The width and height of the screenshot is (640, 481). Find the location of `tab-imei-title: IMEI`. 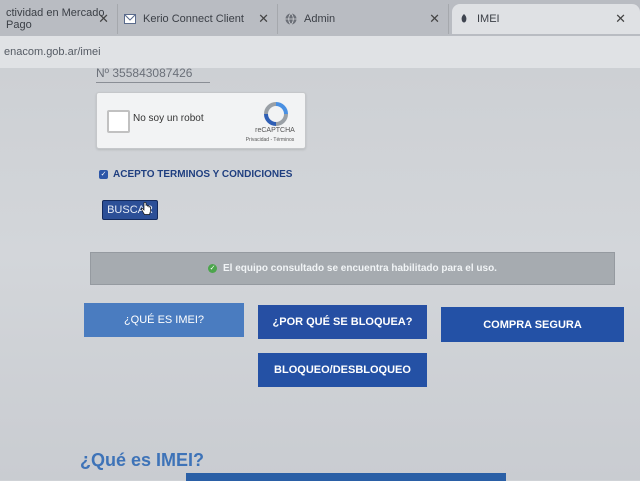

tab-imei-title: IMEI is located at coordinates (488, 19).